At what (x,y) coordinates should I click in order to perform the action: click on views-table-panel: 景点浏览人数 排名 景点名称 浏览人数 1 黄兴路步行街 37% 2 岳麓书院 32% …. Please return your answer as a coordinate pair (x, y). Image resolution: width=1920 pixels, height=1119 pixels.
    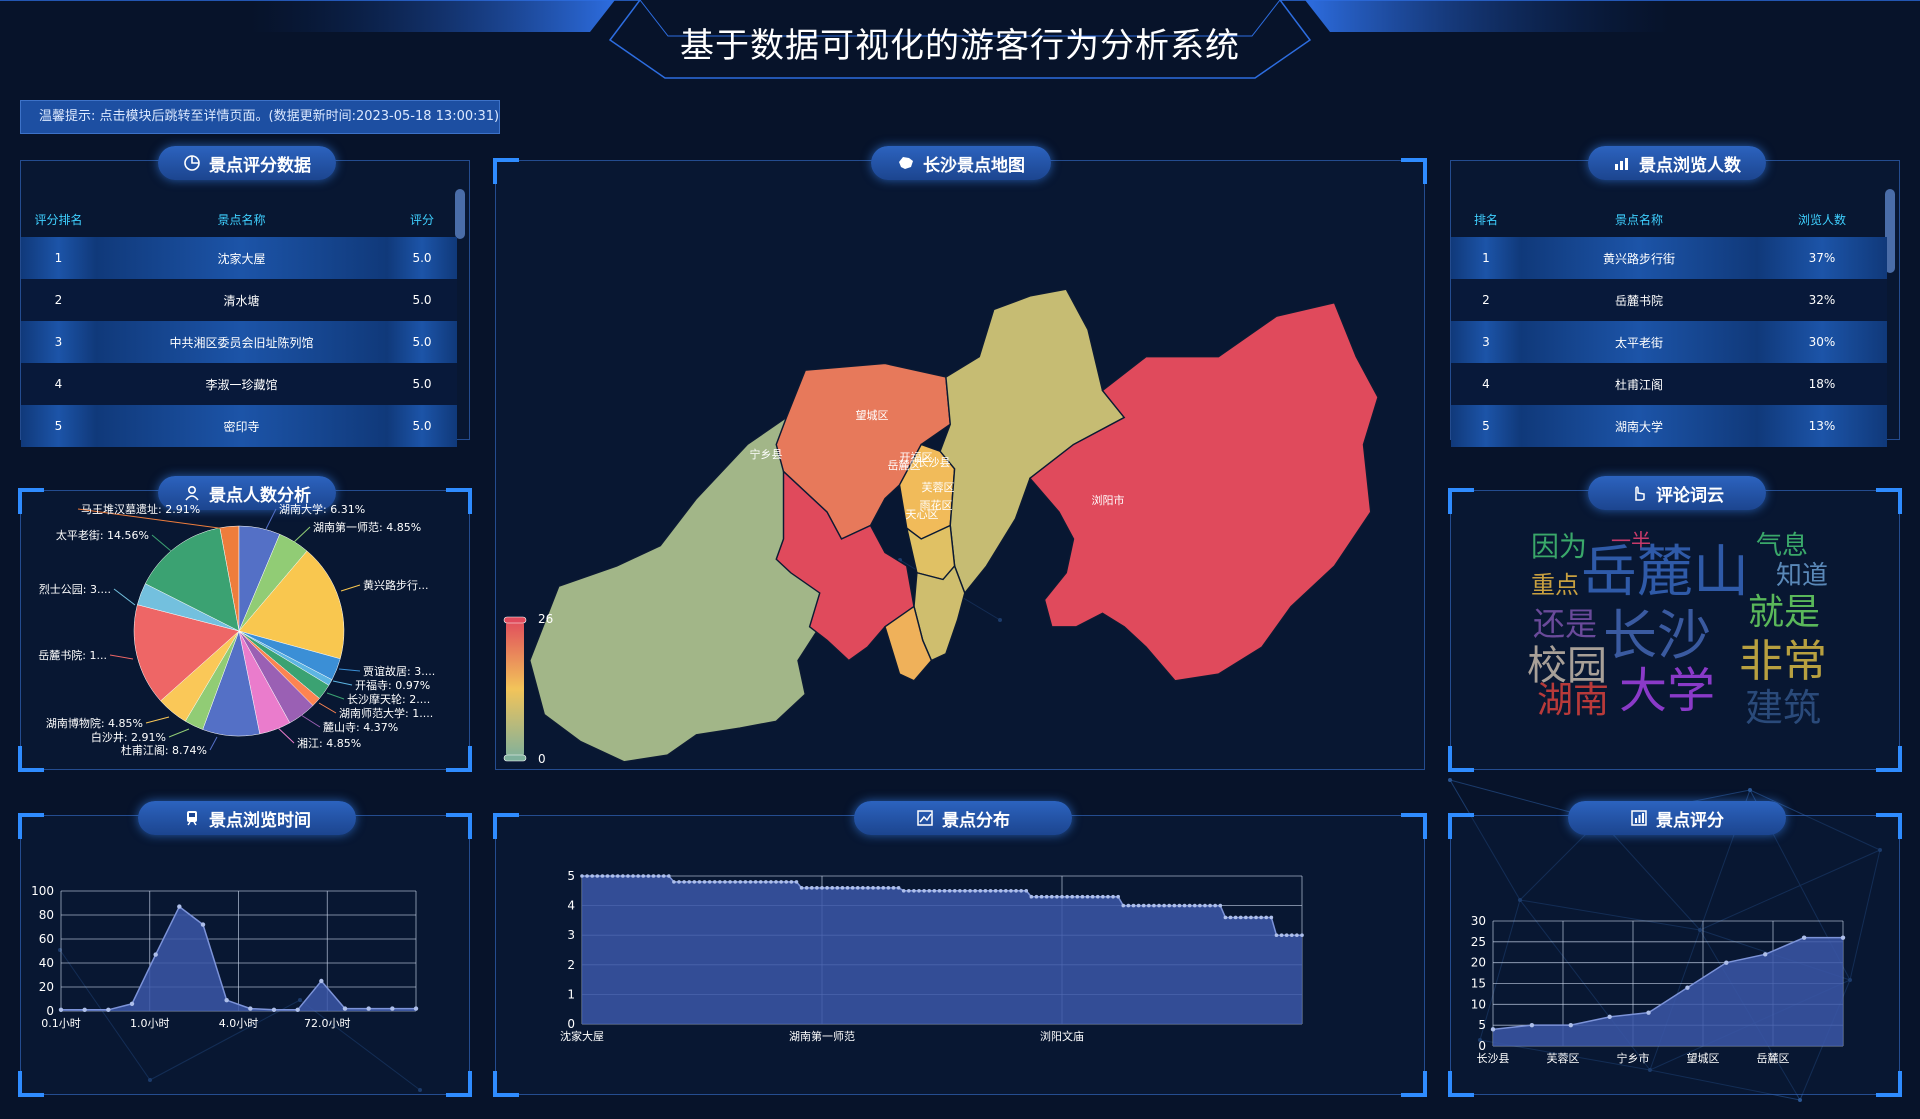
    Looking at the image, I should click on (1675, 296).